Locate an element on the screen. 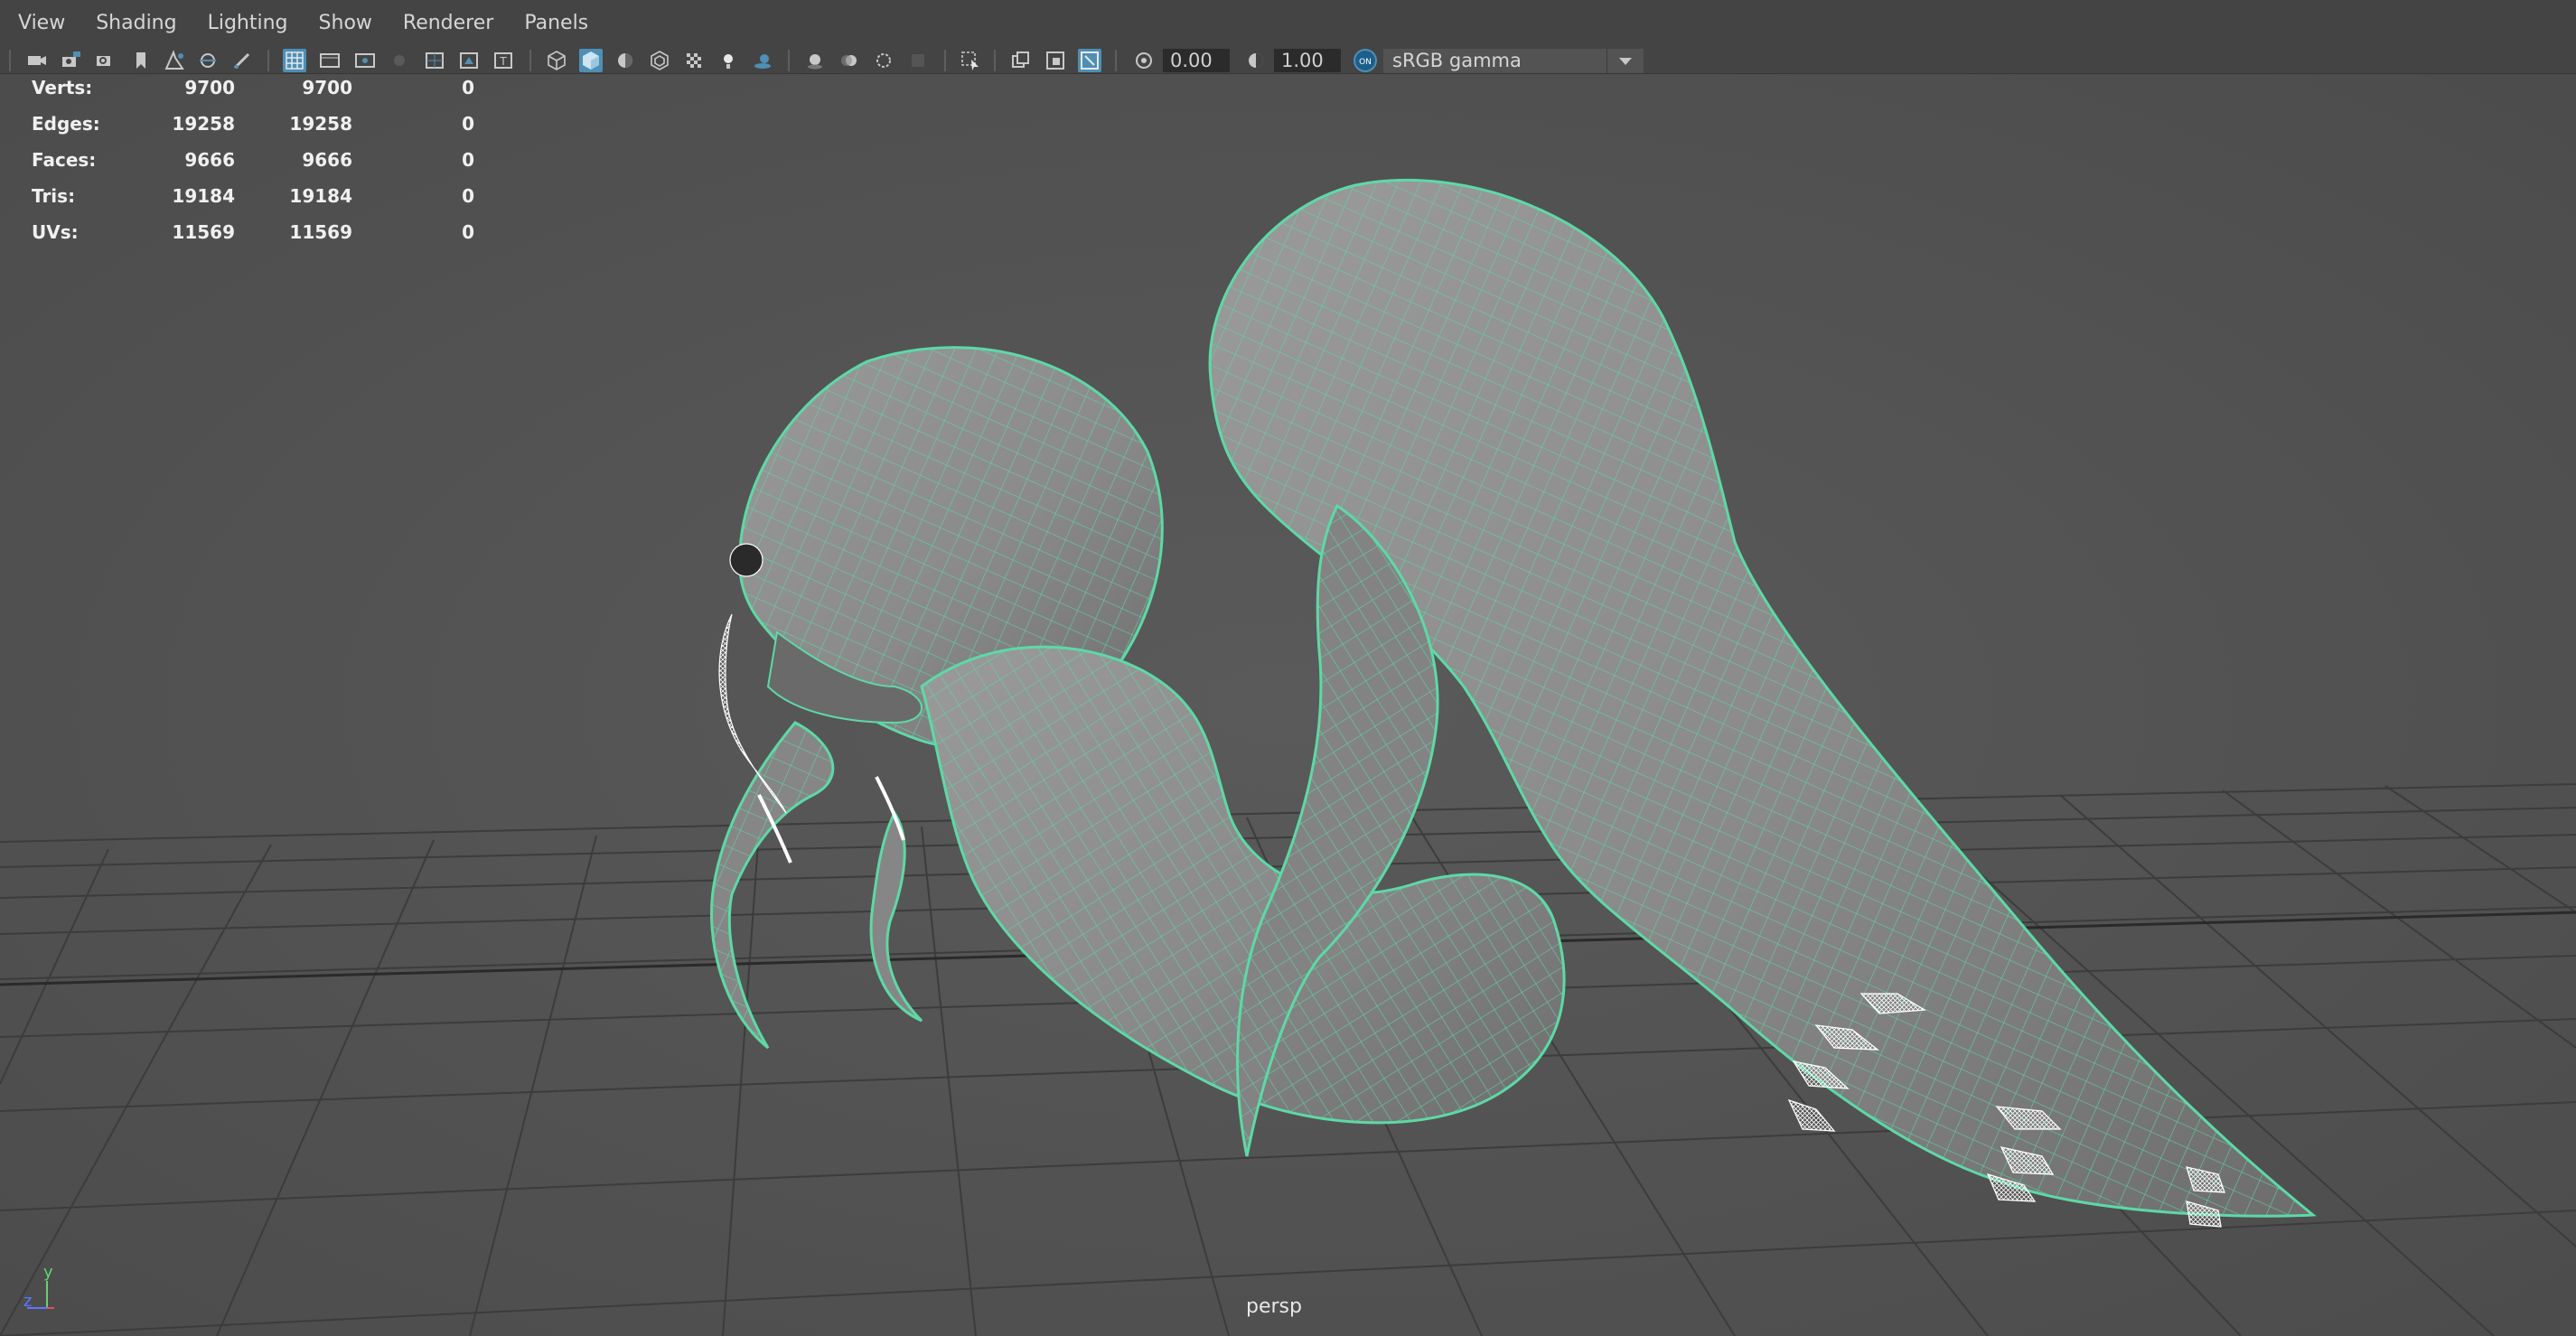 Image resolution: width=2576 pixels, height=1336 pixels. hud-label: UVs: is located at coordinates (55, 232).